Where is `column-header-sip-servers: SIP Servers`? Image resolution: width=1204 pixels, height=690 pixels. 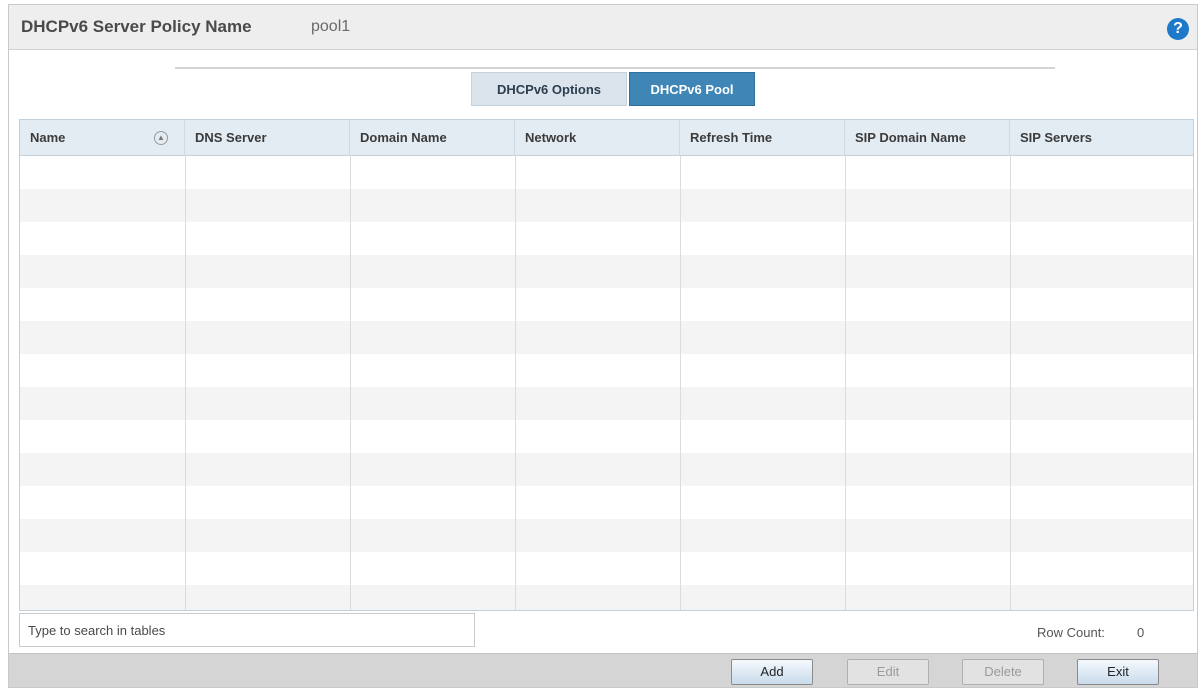
column-header-sip-servers: SIP Servers is located at coordinates (1101, 138).